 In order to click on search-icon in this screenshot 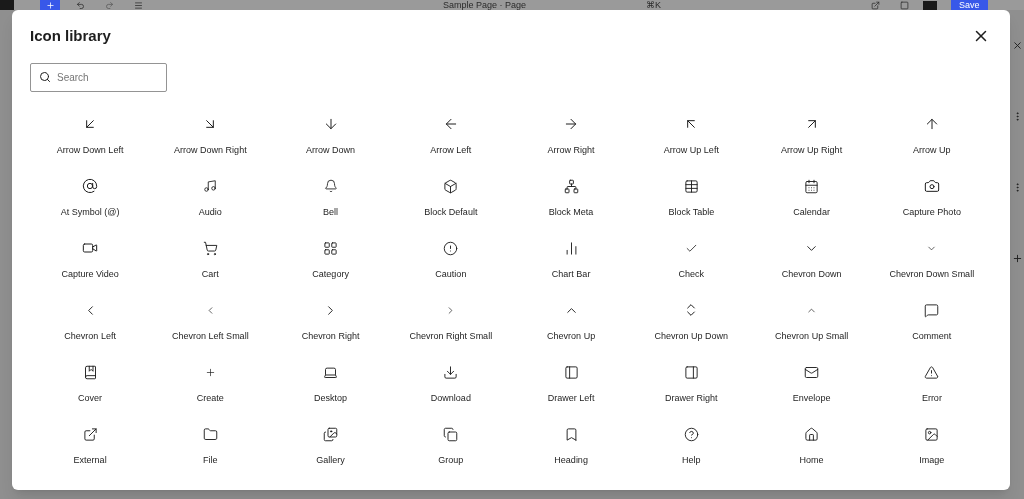, I will do `click(45, 77)`.